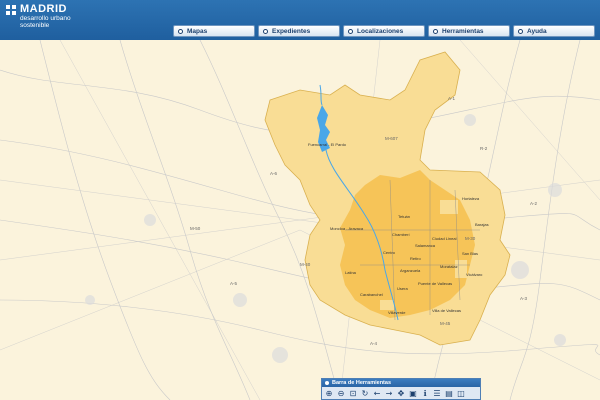 The width and height of the screenshot is (600, 400). I want to click on label-latina: Latina, so click(351, 272).